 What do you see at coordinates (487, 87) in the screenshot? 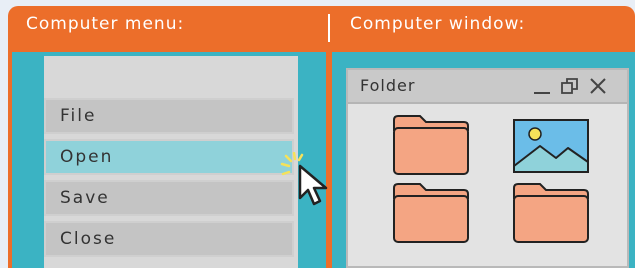
I see `window-titlebar: Folder` at bounding box center [487, 87].